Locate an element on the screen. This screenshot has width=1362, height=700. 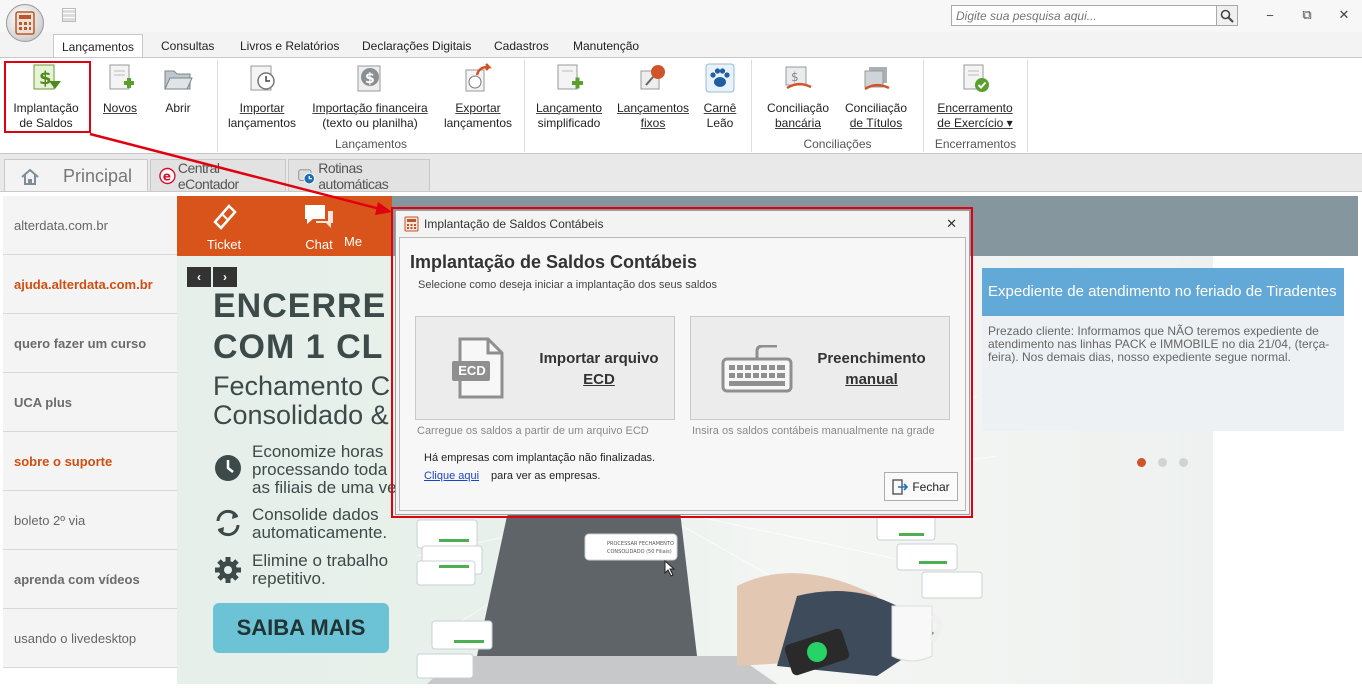
export-arrow-icon is located at coordinates (479, 77).